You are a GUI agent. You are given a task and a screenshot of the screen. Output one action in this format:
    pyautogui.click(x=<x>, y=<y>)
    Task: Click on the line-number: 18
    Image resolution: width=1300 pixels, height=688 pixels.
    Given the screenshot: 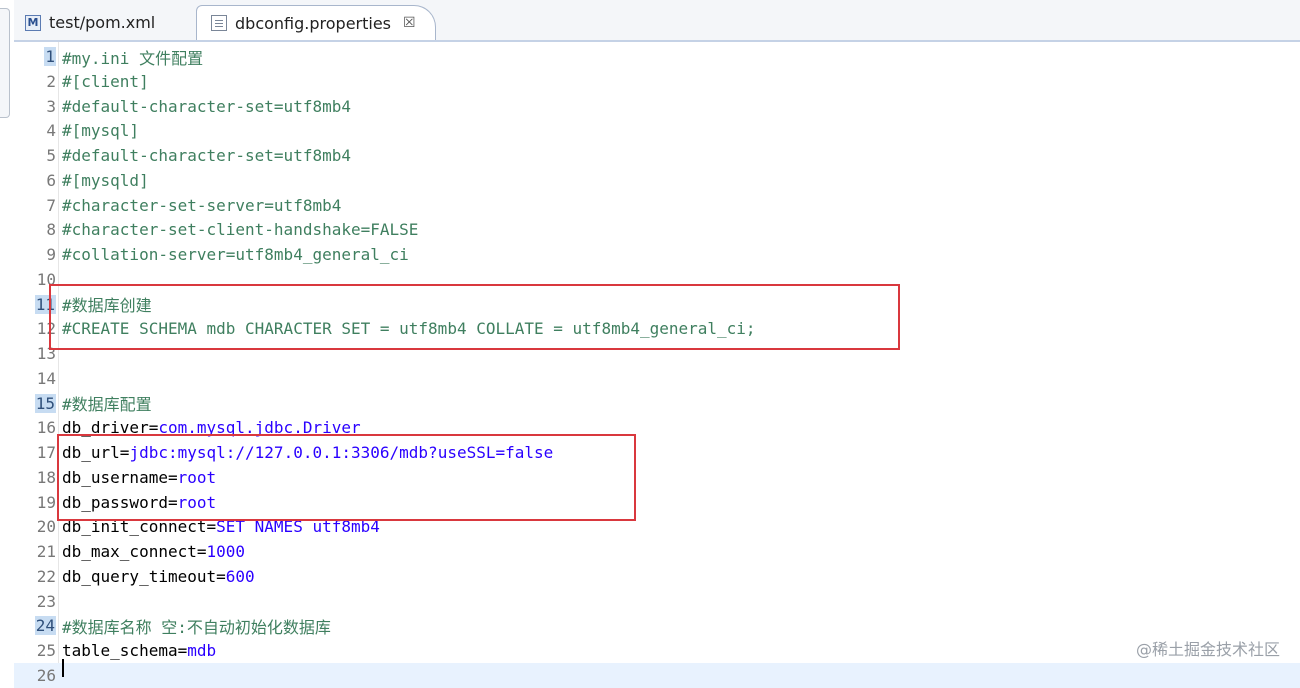 What is the action you would take?
    pyautogui.click(x=36, y=477)
    